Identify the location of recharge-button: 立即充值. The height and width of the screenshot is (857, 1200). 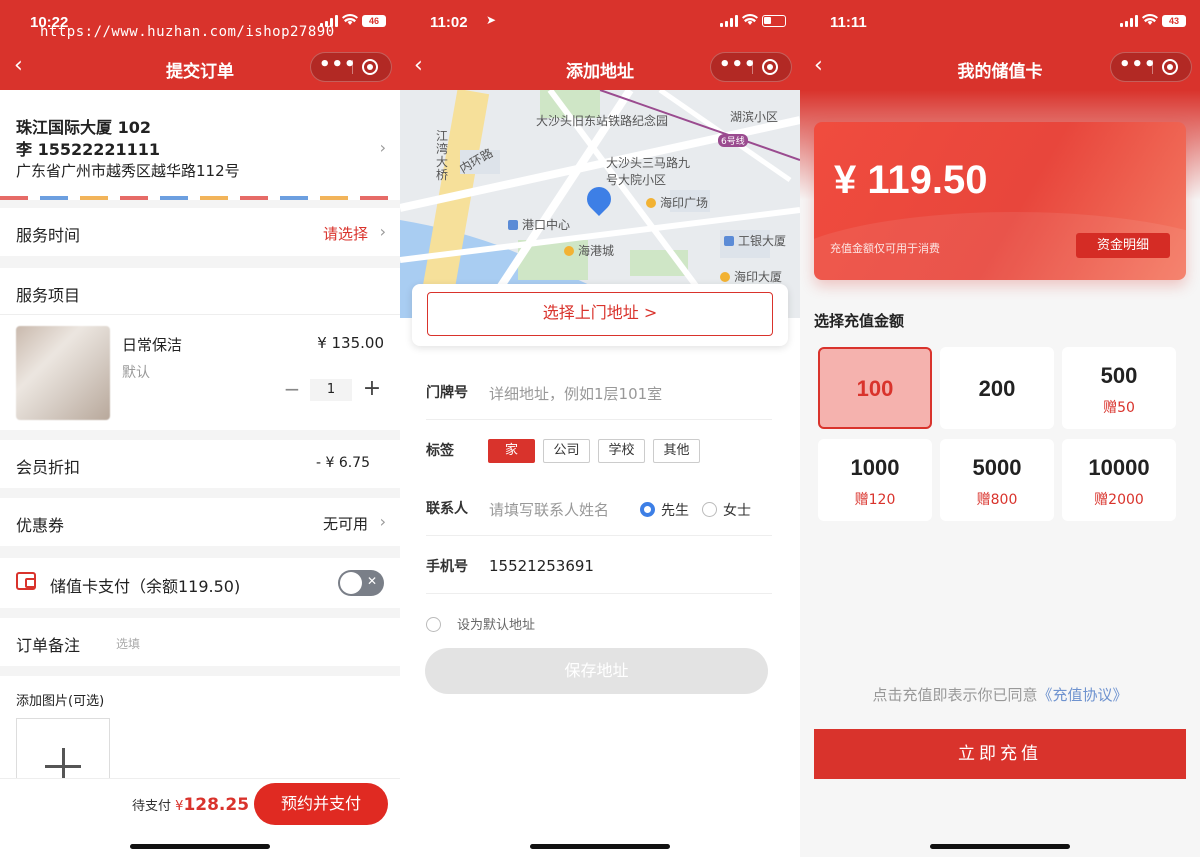
(1000, 754).